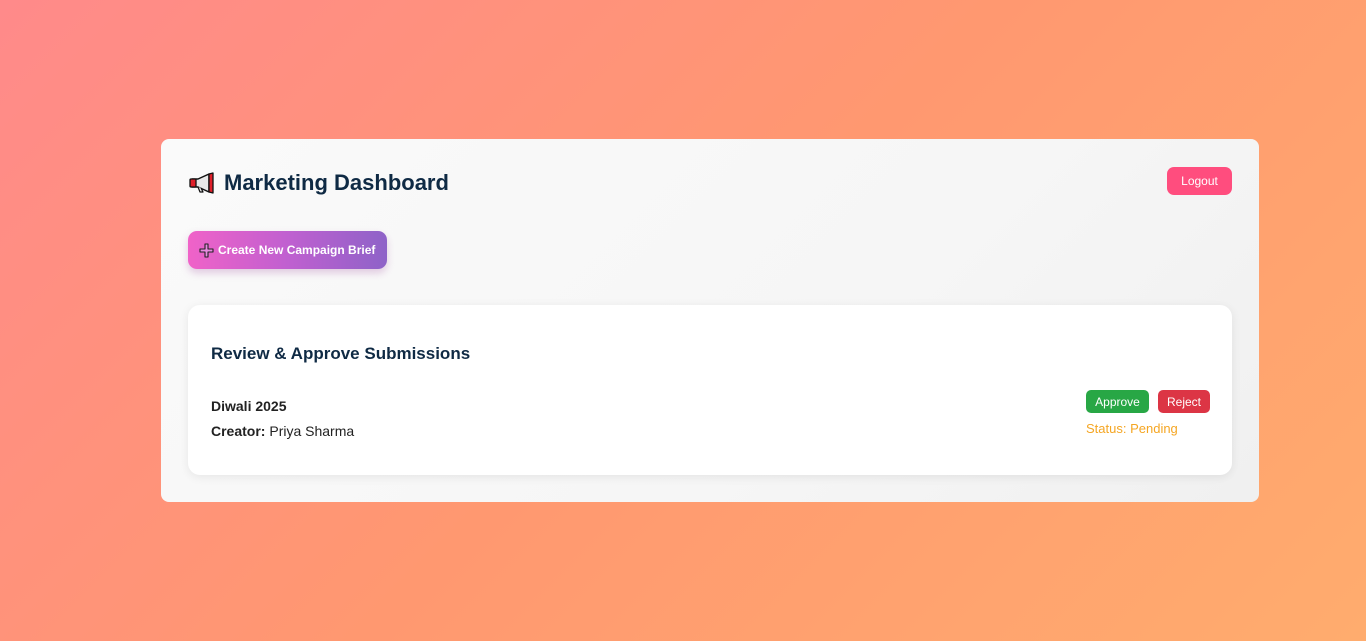 The height and width of the screenshot is (641, 1366). Describe the element at coordinates (1199, 181) in the screenshot. I see `logout-button: Logout` at that location.